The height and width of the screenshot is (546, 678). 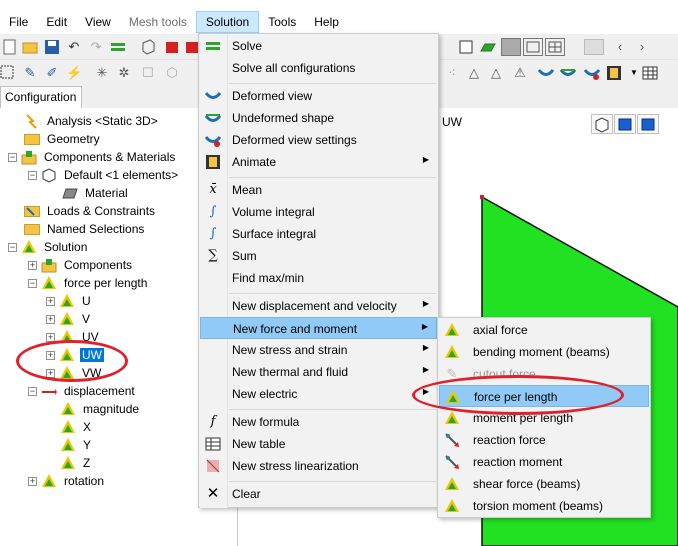 I want to click on submenu-reaction-moment: reaction moment, so click(x=544, y=462).